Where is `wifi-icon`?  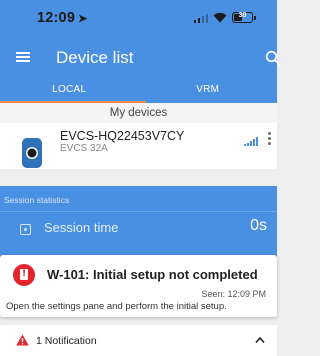
wifi-icon is located at coordinates (220, 17).